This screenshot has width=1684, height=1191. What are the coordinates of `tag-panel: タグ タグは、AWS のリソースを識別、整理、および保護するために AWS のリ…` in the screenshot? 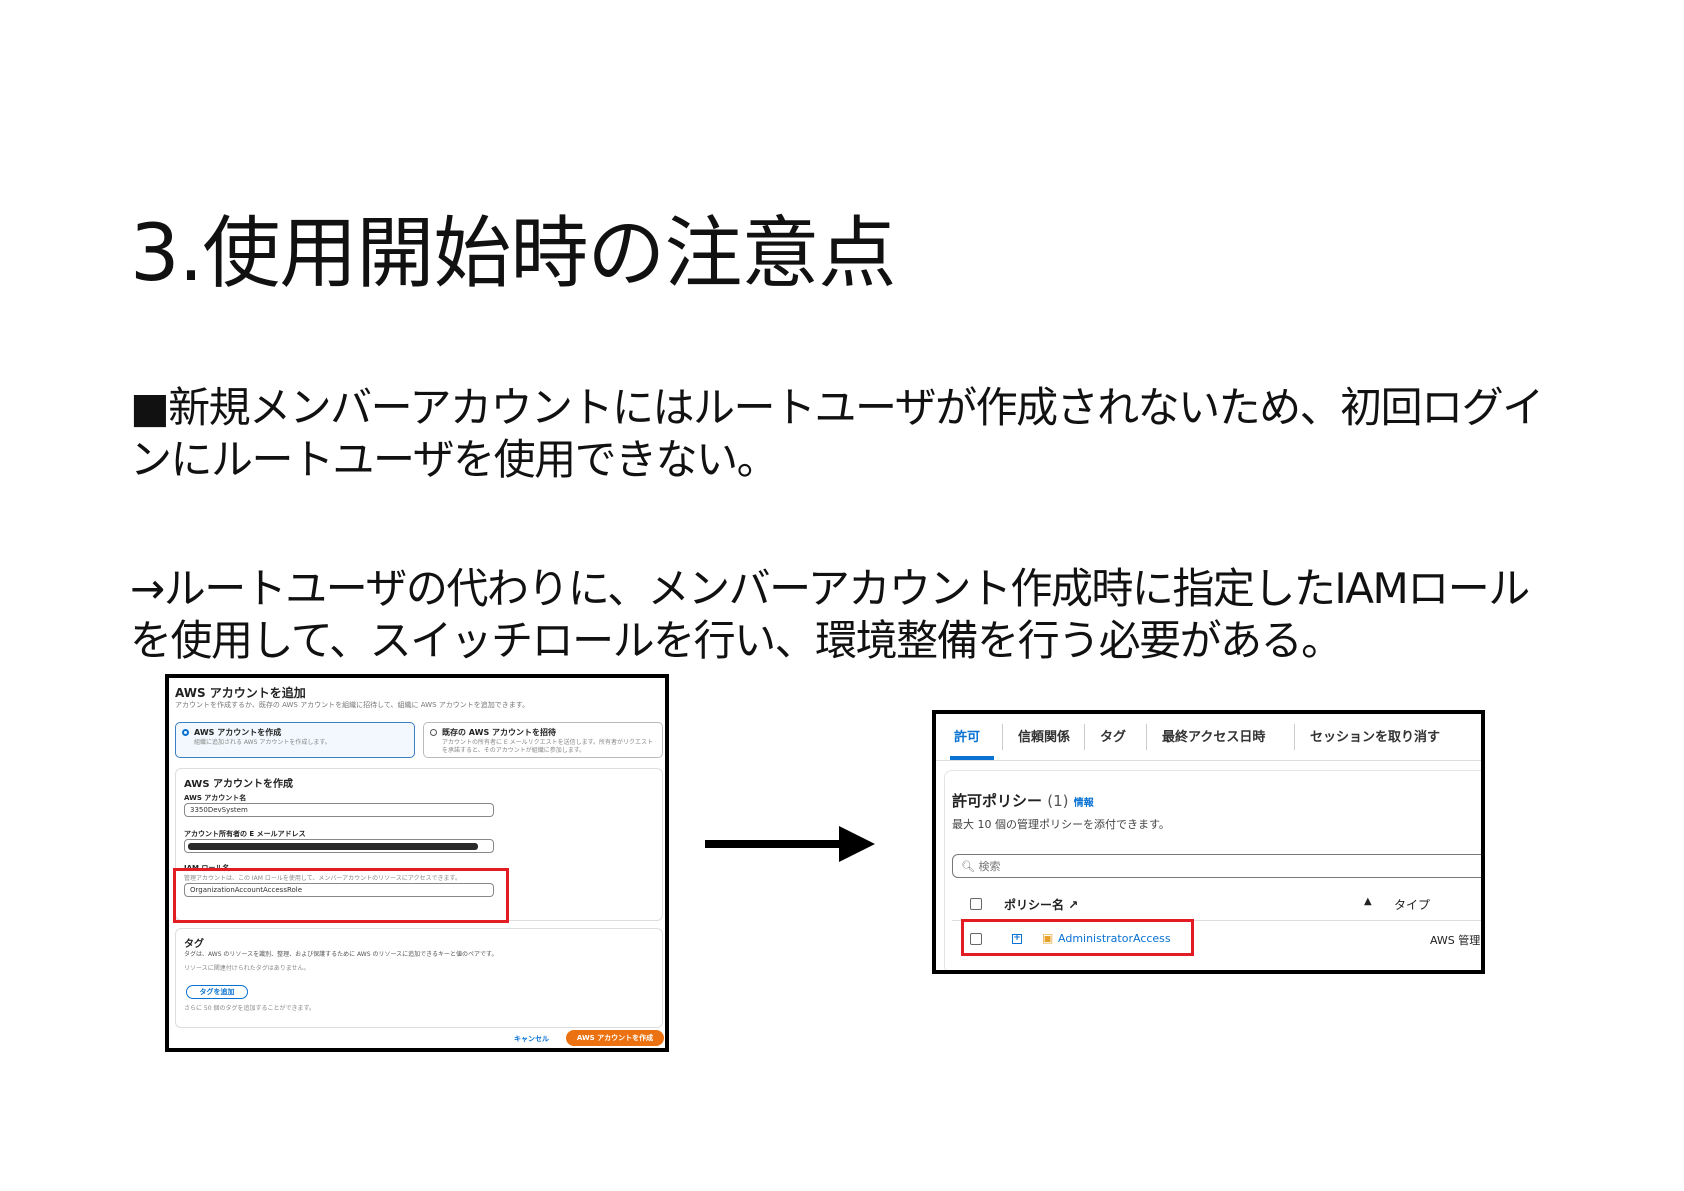 It's located at (419, 978).